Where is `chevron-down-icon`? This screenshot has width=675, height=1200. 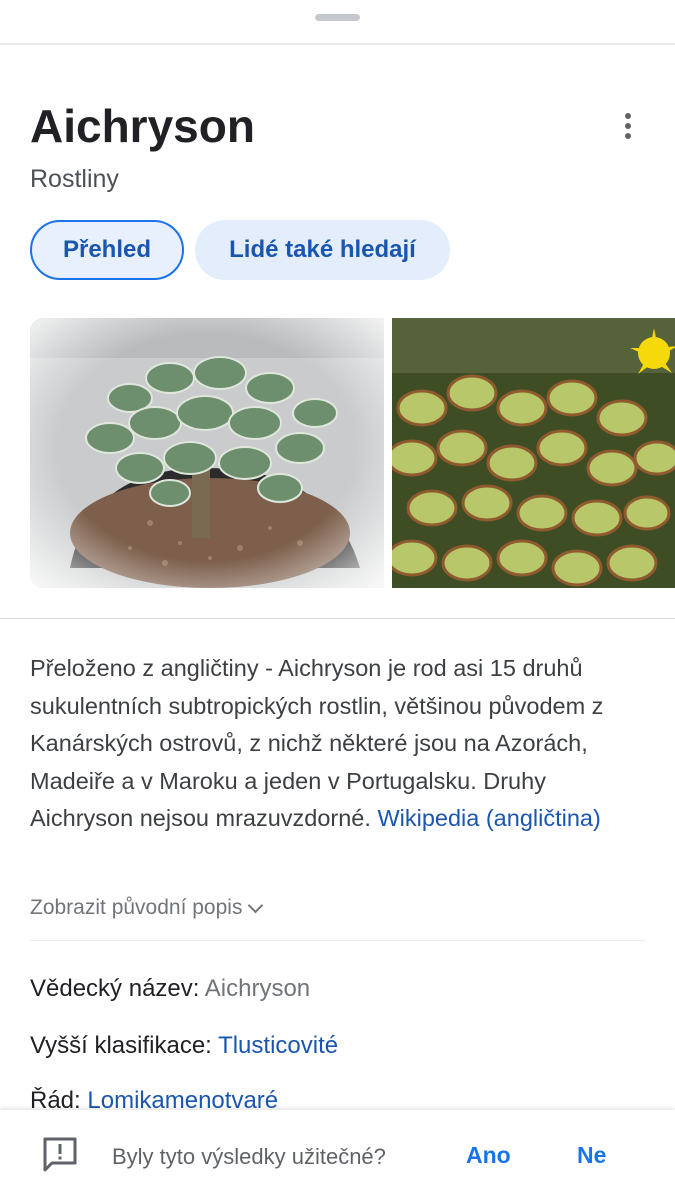 chevron-down-icon is located at coordinates (256, 905).